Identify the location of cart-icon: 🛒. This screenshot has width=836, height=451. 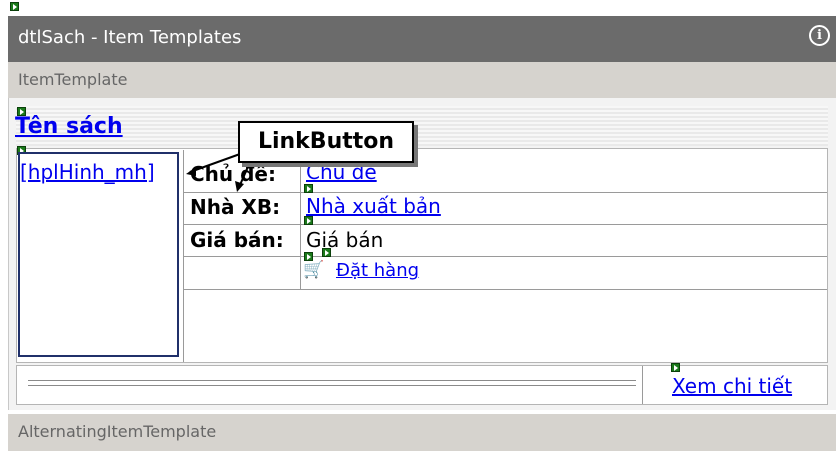
(313, 270).